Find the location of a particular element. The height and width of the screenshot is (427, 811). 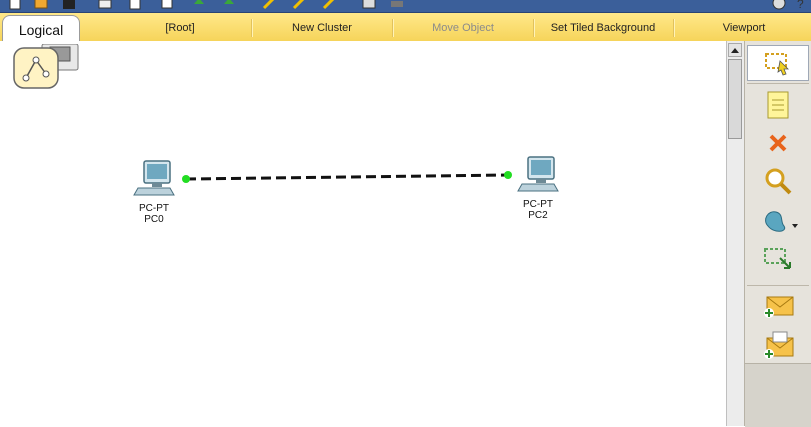

device-pc0: PC-PT PC0 is located at coordinates (154, 191).